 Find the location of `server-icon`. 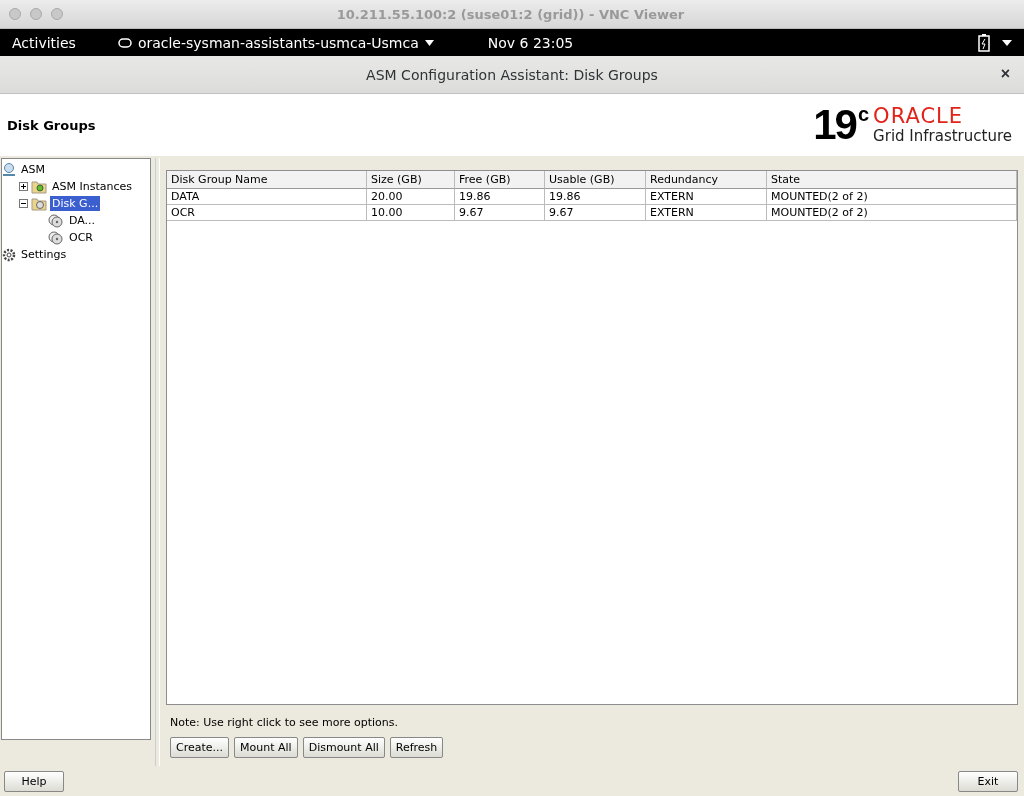

server-icon is located at coordinates (9, 169).